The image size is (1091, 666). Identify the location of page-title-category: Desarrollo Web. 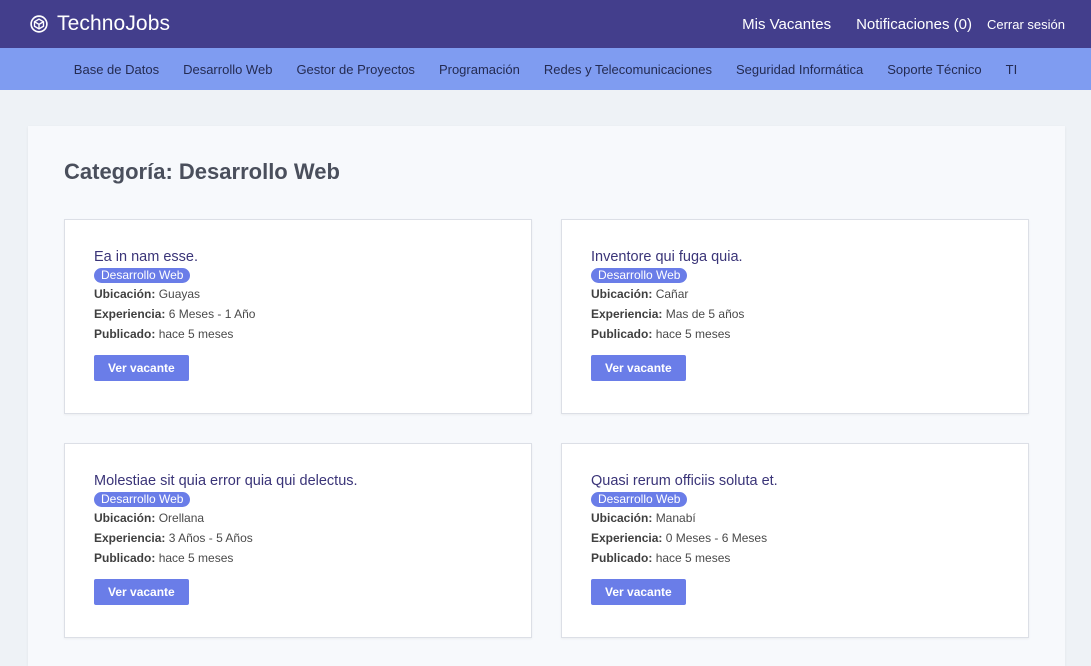
(259, 171).